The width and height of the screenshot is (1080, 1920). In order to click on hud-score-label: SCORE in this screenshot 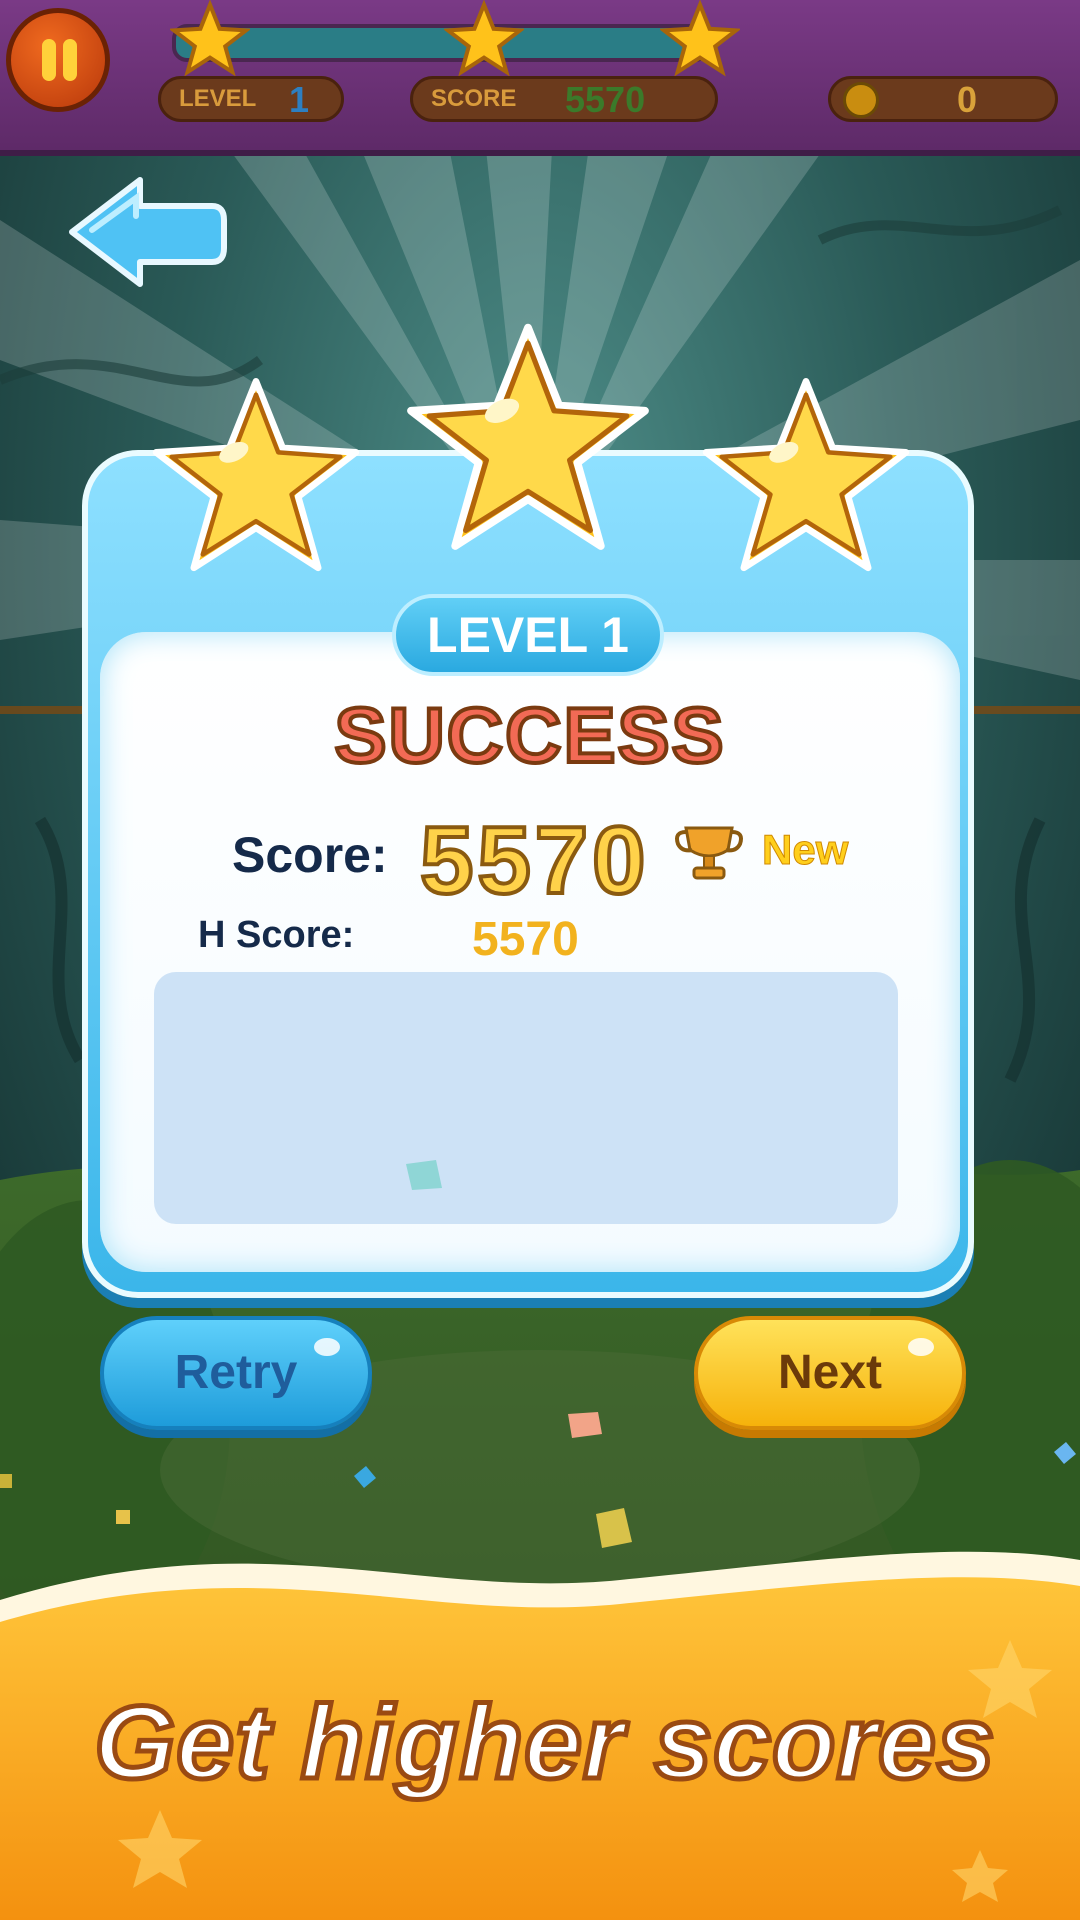, I will do `click(474, 98)`.